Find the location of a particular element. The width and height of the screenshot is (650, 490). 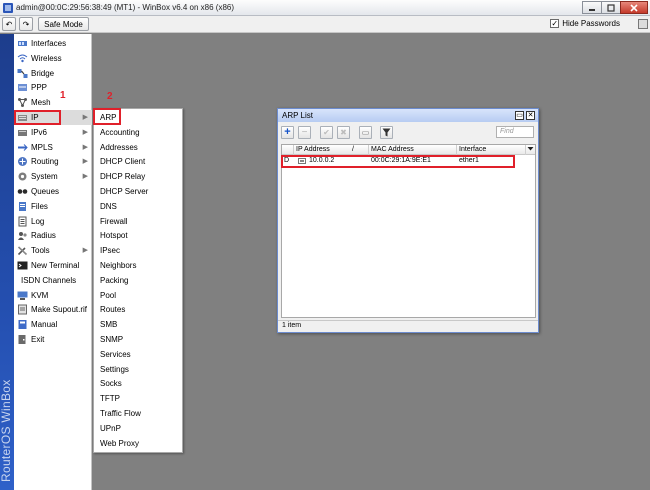

log-icon is located at coordinates (22, 221).